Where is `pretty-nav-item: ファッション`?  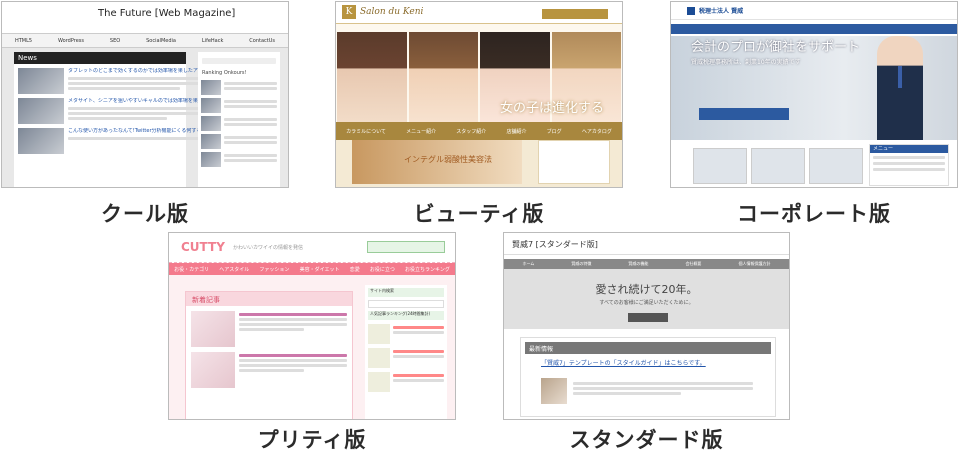 pretty-nav-item: ファッション is located at coordinates (274, 269).